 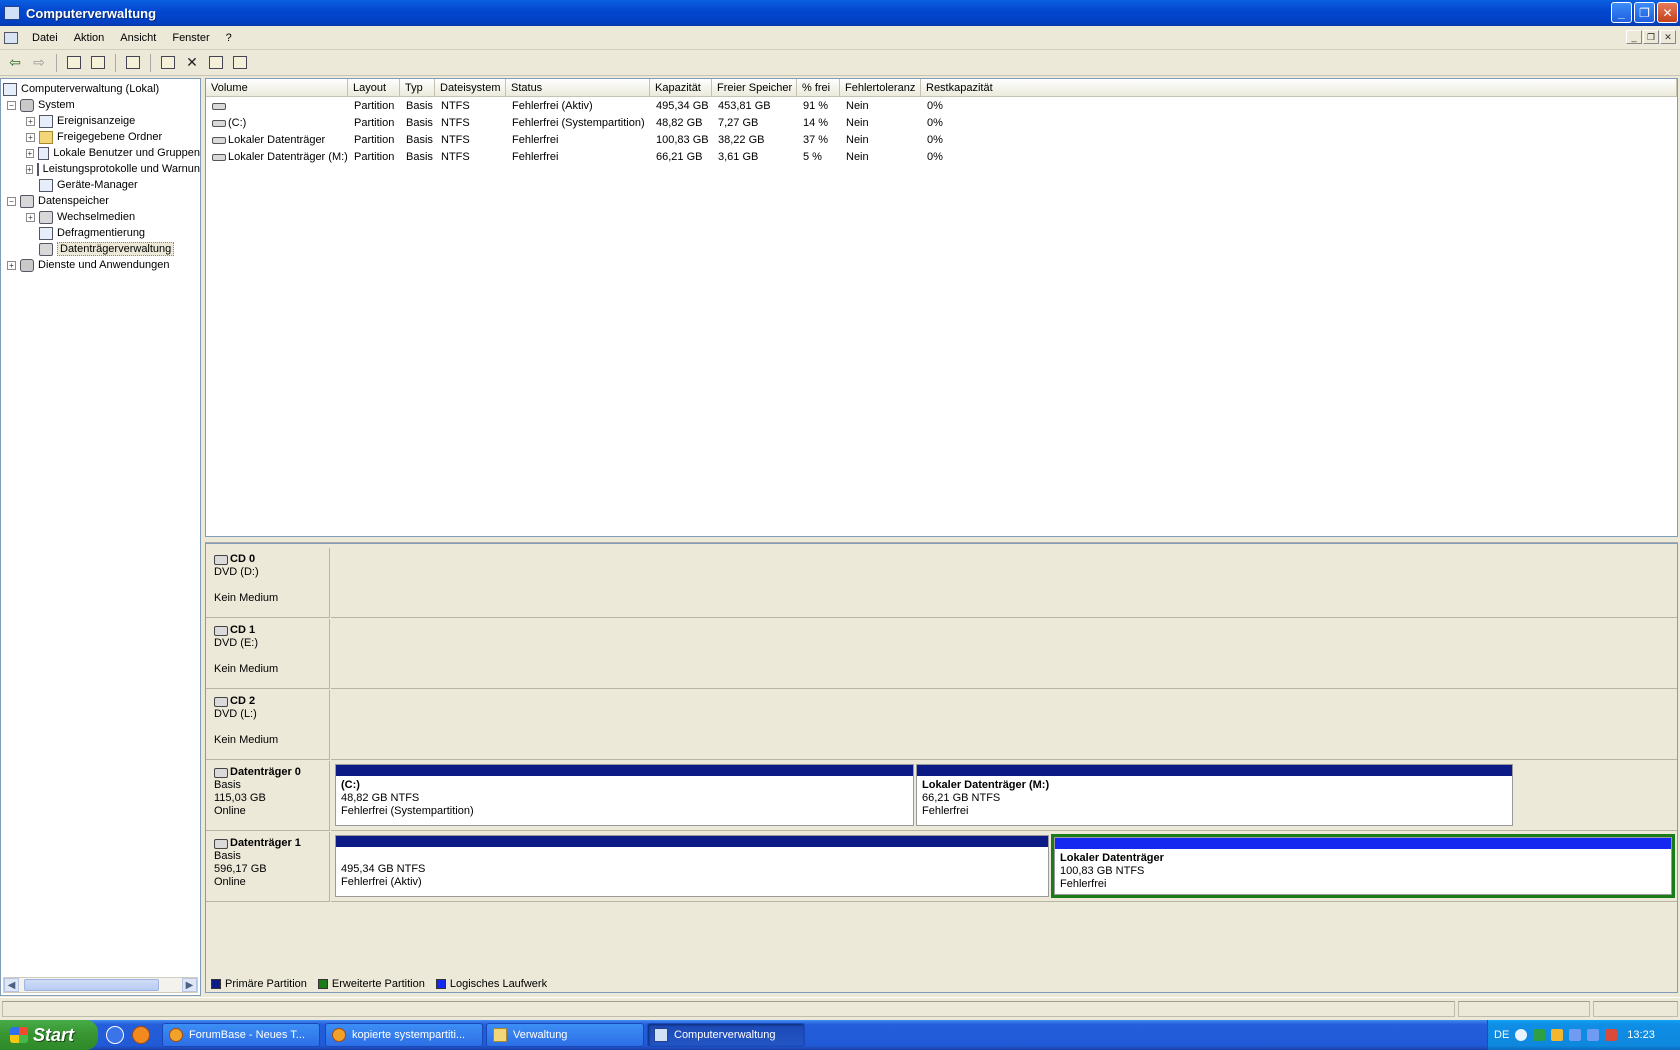 I want to click on menu-fenster: Fenster, so click(x=190, y=38).